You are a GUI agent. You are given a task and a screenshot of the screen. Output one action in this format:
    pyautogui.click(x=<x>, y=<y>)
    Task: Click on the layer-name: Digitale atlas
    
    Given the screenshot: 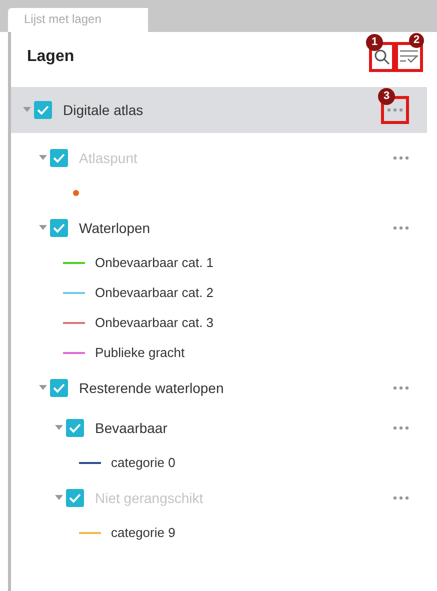 What is the action you would take?
    pyautogui.click(x=103, y=110)
    